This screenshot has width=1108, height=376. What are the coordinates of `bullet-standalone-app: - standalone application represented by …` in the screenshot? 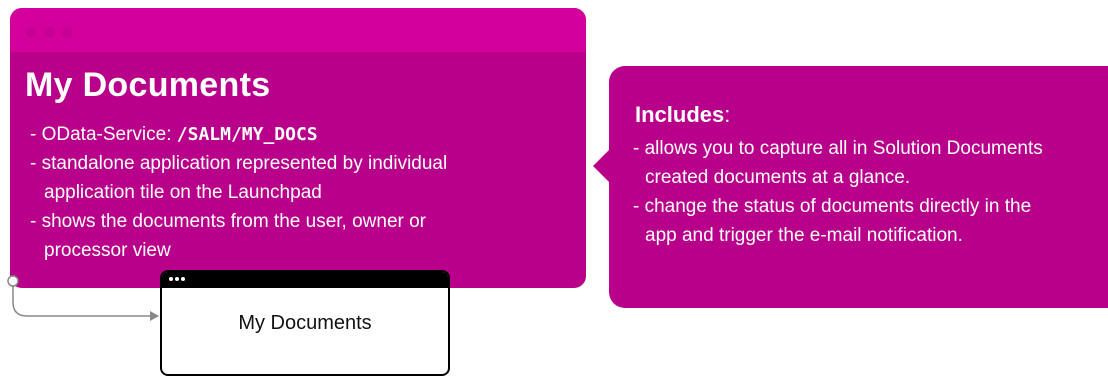 It's located at (295, 178).